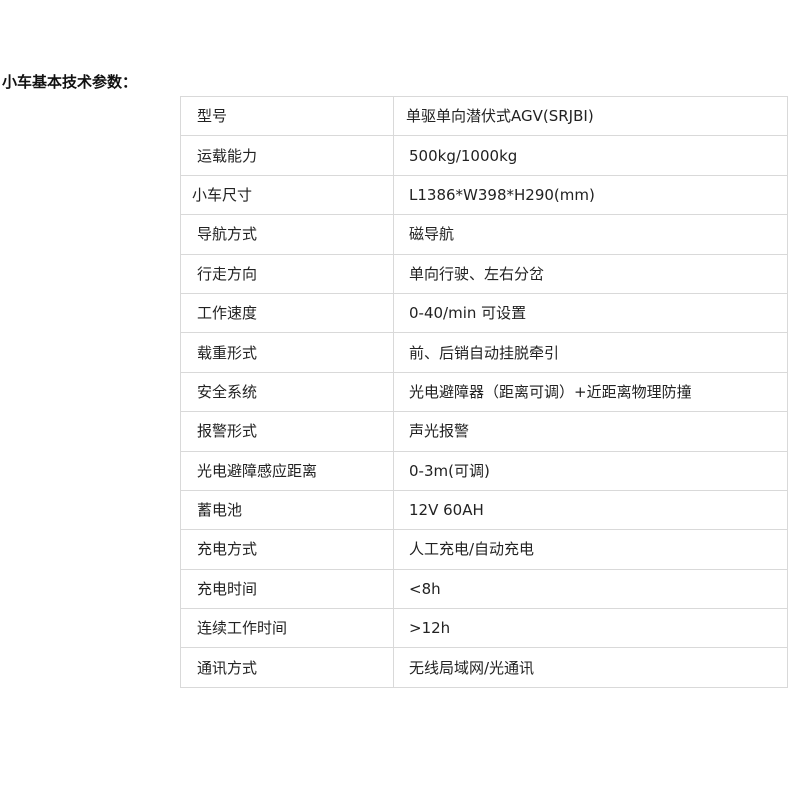  I want to click on table-row: 充电方式 人工充电/自动充电, so click(484, 549).